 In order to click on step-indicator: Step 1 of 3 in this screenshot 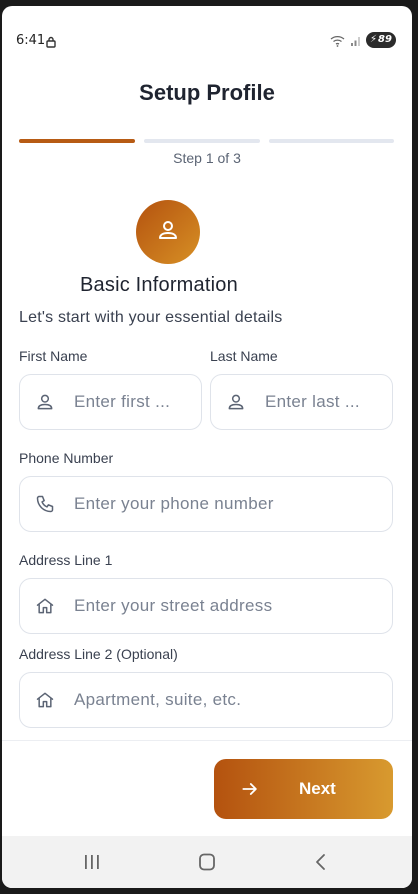, I will do `click(207, 158)`.